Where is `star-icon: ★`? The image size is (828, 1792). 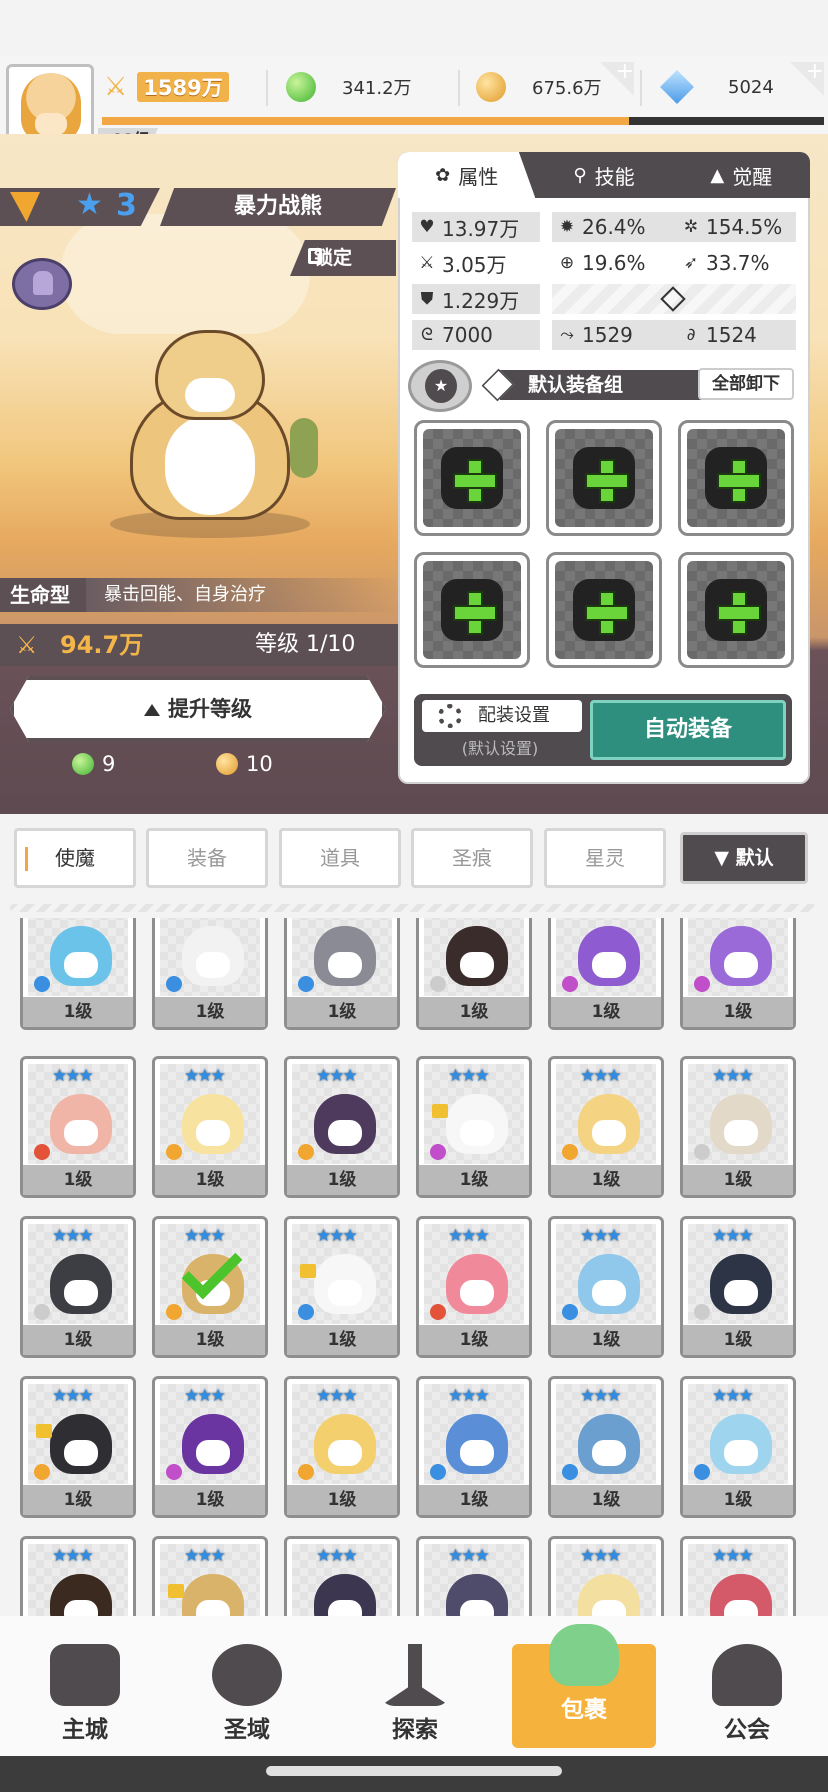 star-icon: ★ is located at coordinates (89, 204).